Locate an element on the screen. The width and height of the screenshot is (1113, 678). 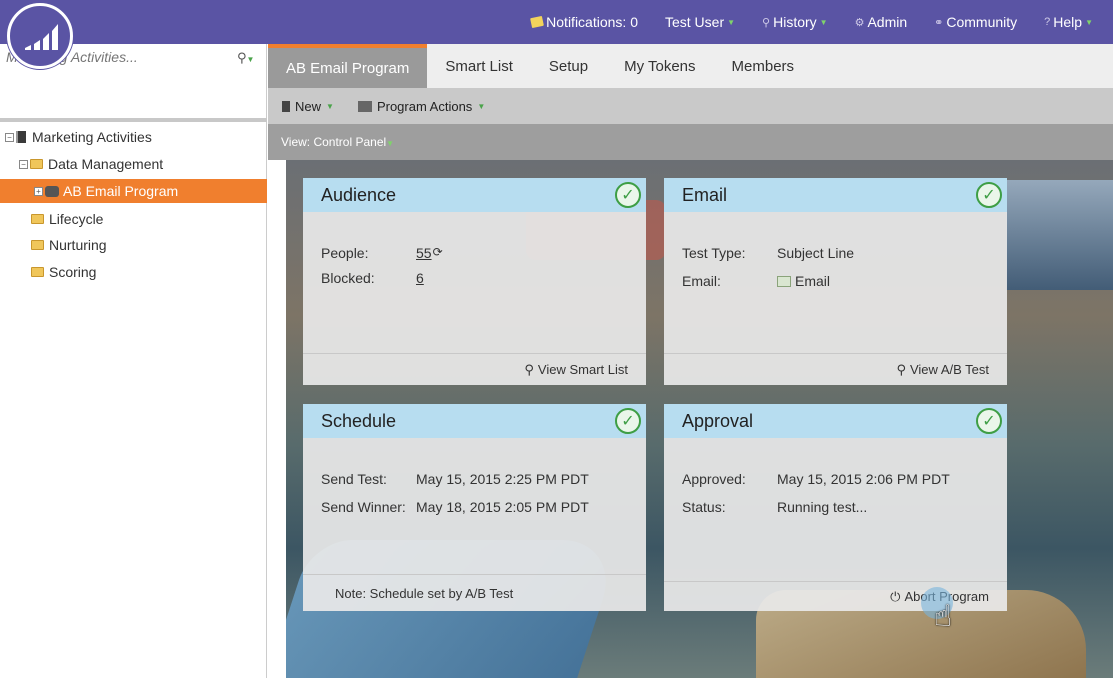
view-selector: View: Control Panel▼ is located at coordinates (337, 142).